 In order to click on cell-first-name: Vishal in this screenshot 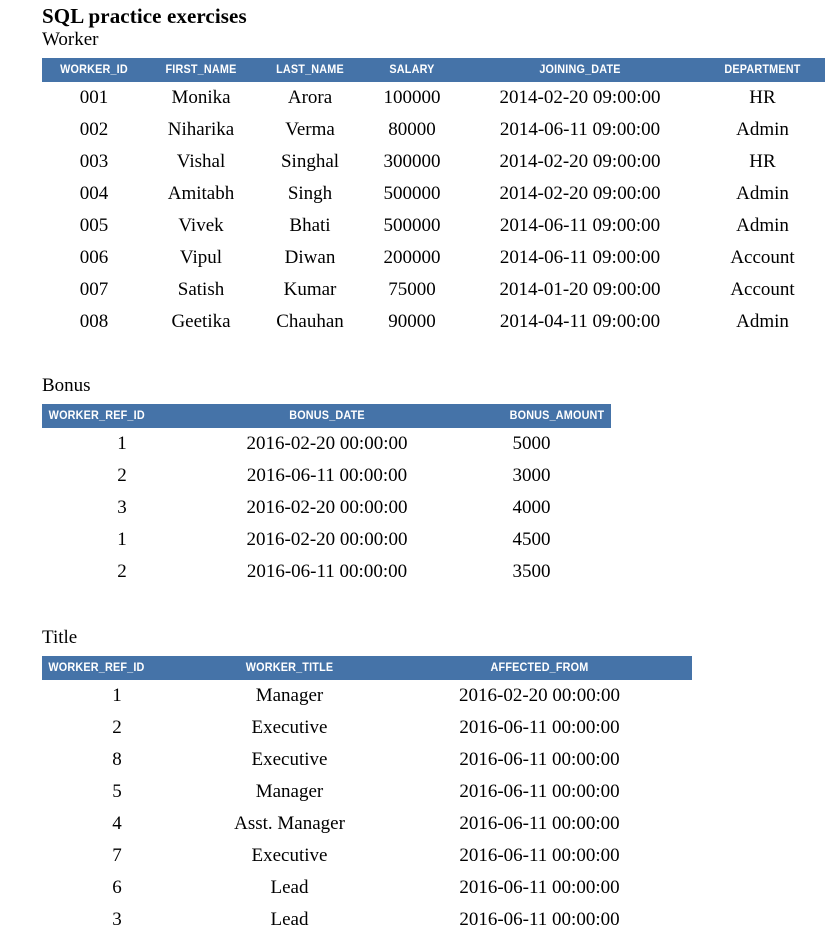, I will do `click(201, 162)`.